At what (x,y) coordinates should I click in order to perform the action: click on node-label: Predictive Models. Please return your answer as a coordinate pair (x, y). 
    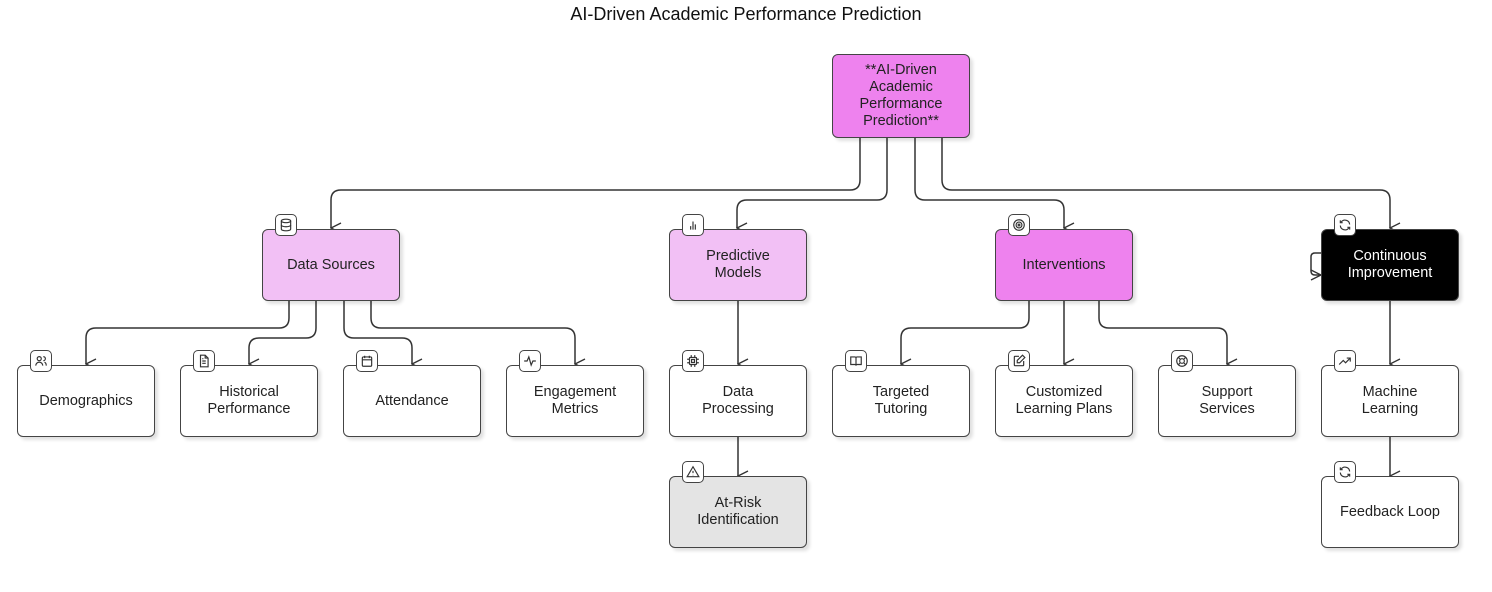
    Looking at the image, I should click on (738, 264).